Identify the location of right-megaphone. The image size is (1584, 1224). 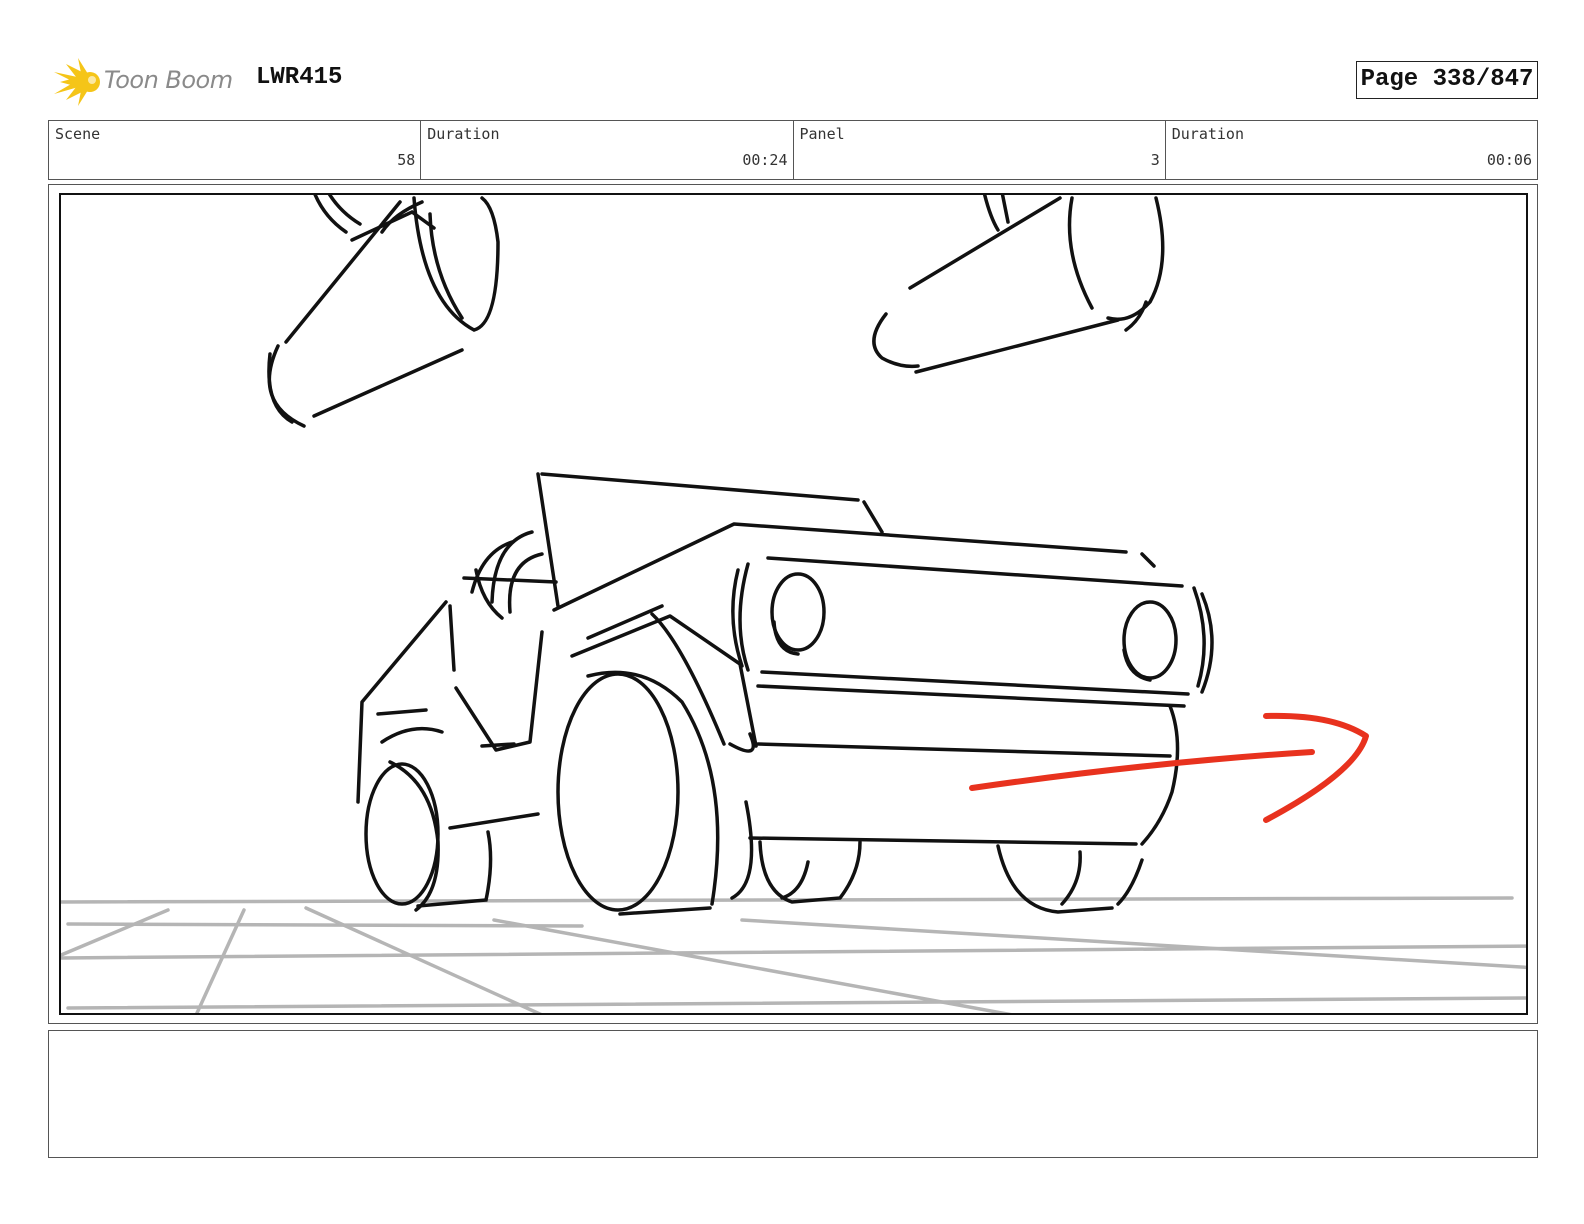
(1018, 284).